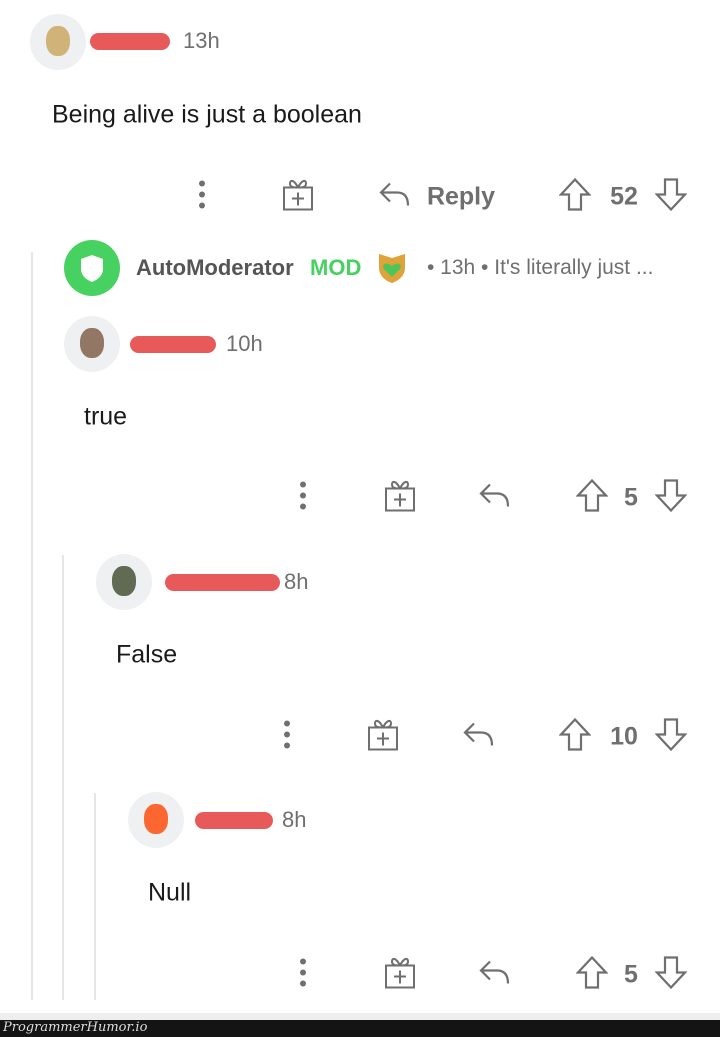 This screenshot has width=720, height=1037. I want to click on vote-score: 10, so click(624, 736).